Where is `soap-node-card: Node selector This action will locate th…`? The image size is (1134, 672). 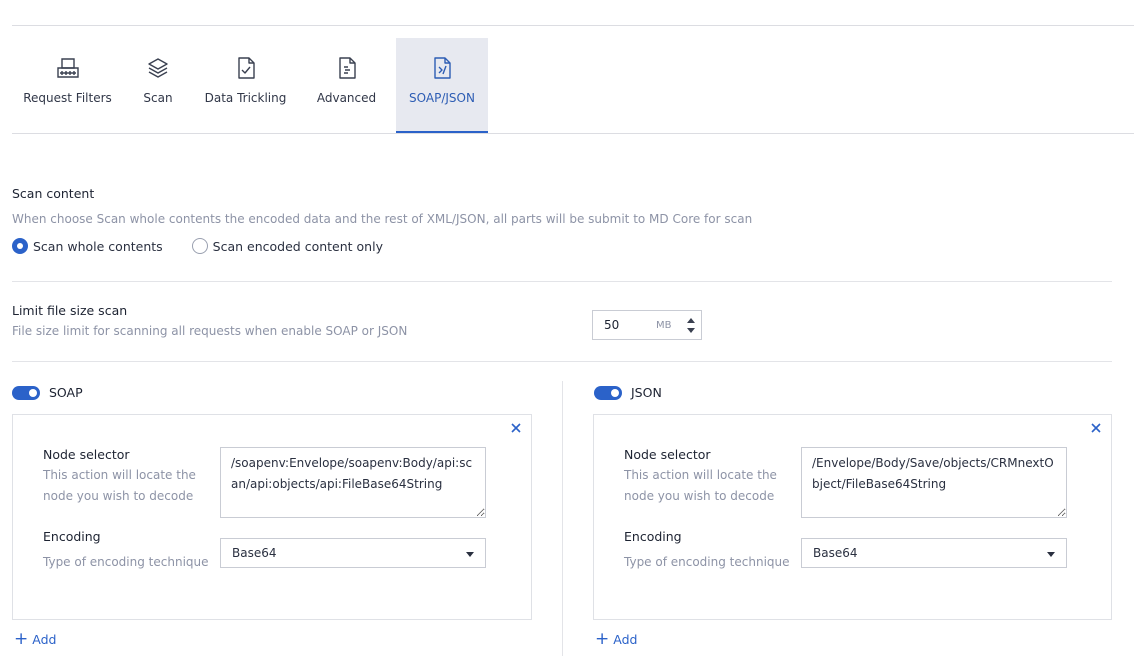
soap-node-card: Node selector This action will locate th… is located at coordinates (272, 517).